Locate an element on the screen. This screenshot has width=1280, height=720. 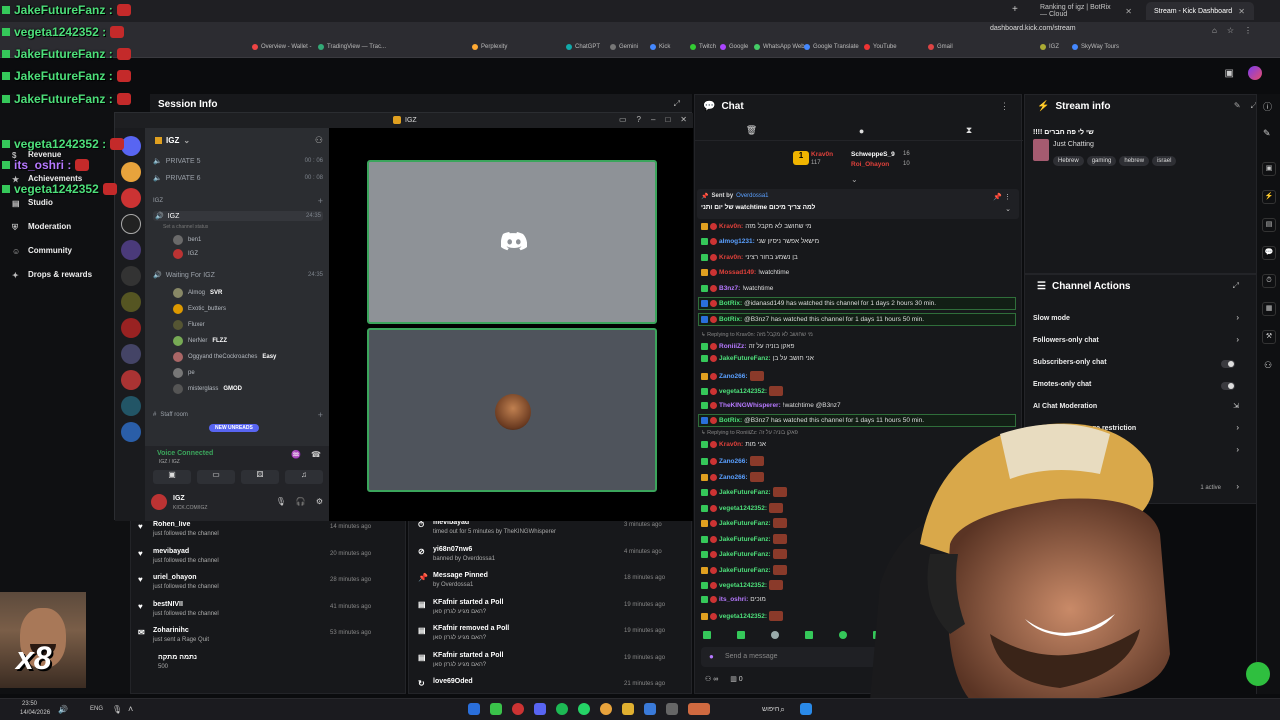
activity-item: Zoharinihc just sent a Rage Quit is located at coordinates (181, 635).